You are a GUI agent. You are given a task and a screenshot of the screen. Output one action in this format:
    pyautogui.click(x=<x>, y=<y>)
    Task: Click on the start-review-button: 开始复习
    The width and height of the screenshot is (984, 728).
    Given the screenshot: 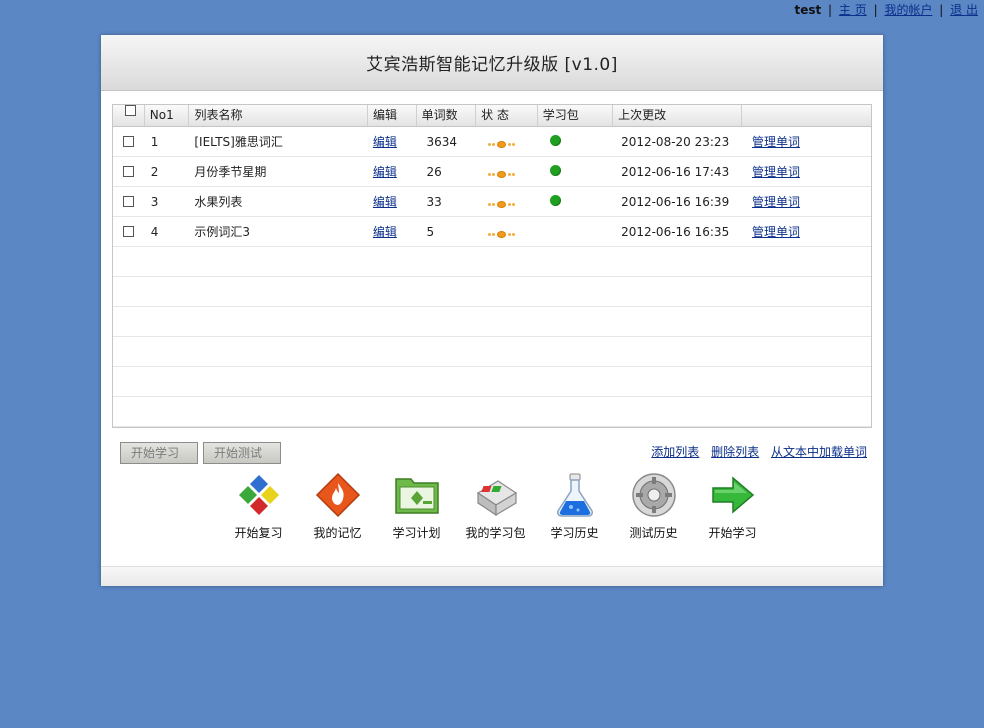 What is the action you would take?
    pyautogui.click(x=258, y=506)
    